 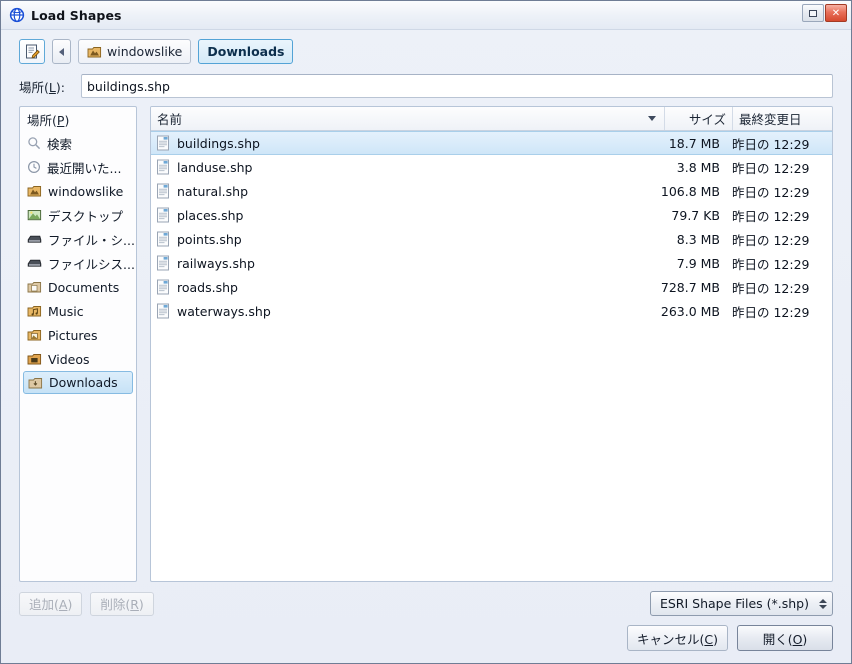 I want to click on table-row: waterways.shp 263.0 MB 昨日の 12:29, so click(x=491, y=311).